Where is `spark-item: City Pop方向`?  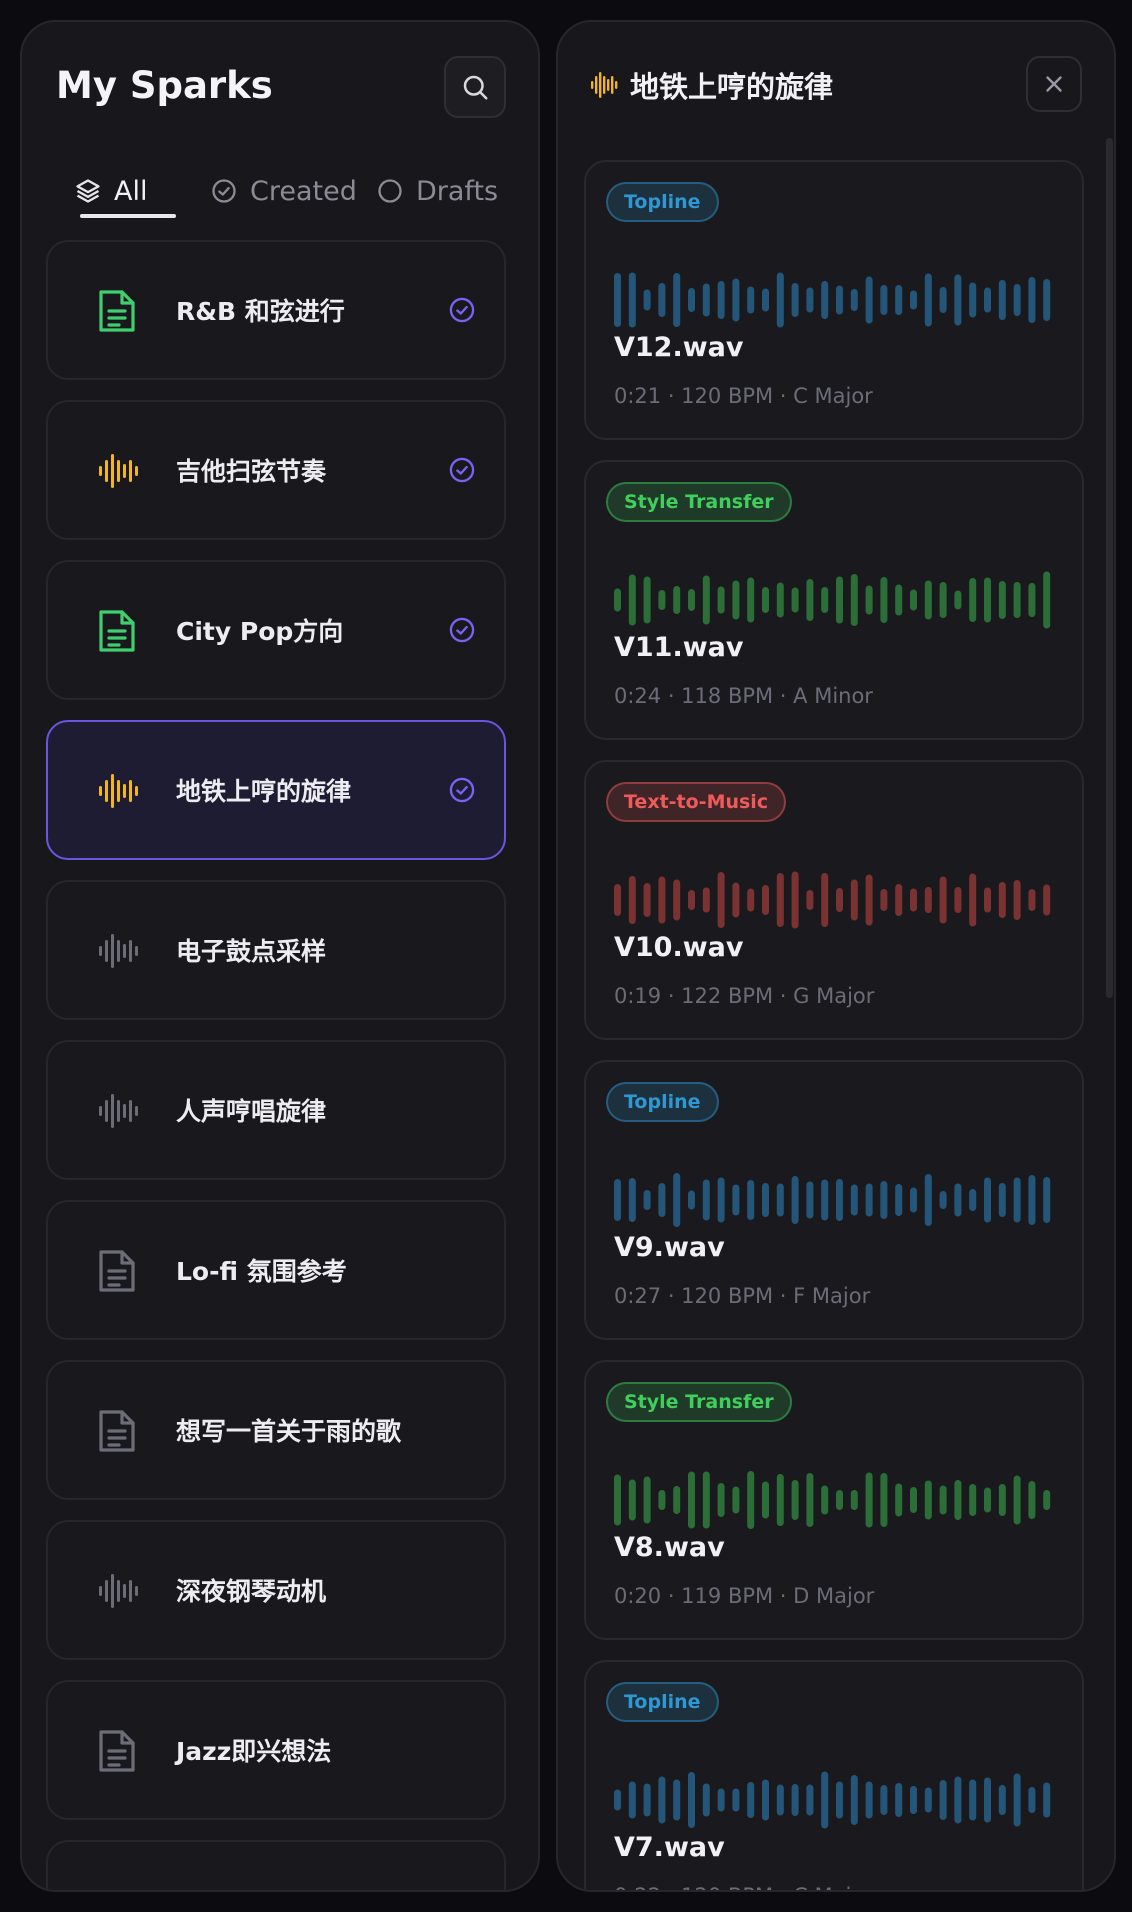
spark-item: City Pop方向 is located at coordinates (276, 630).